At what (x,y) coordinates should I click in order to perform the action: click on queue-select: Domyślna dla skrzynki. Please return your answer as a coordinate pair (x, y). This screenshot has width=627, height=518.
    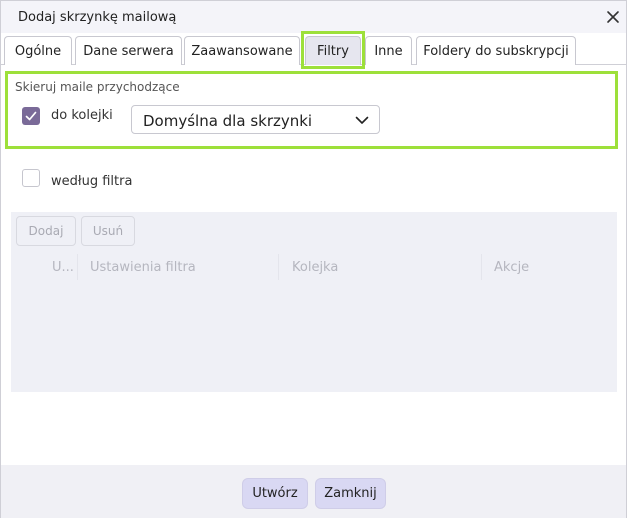
    Looking at the image, I should click on (255, 119).